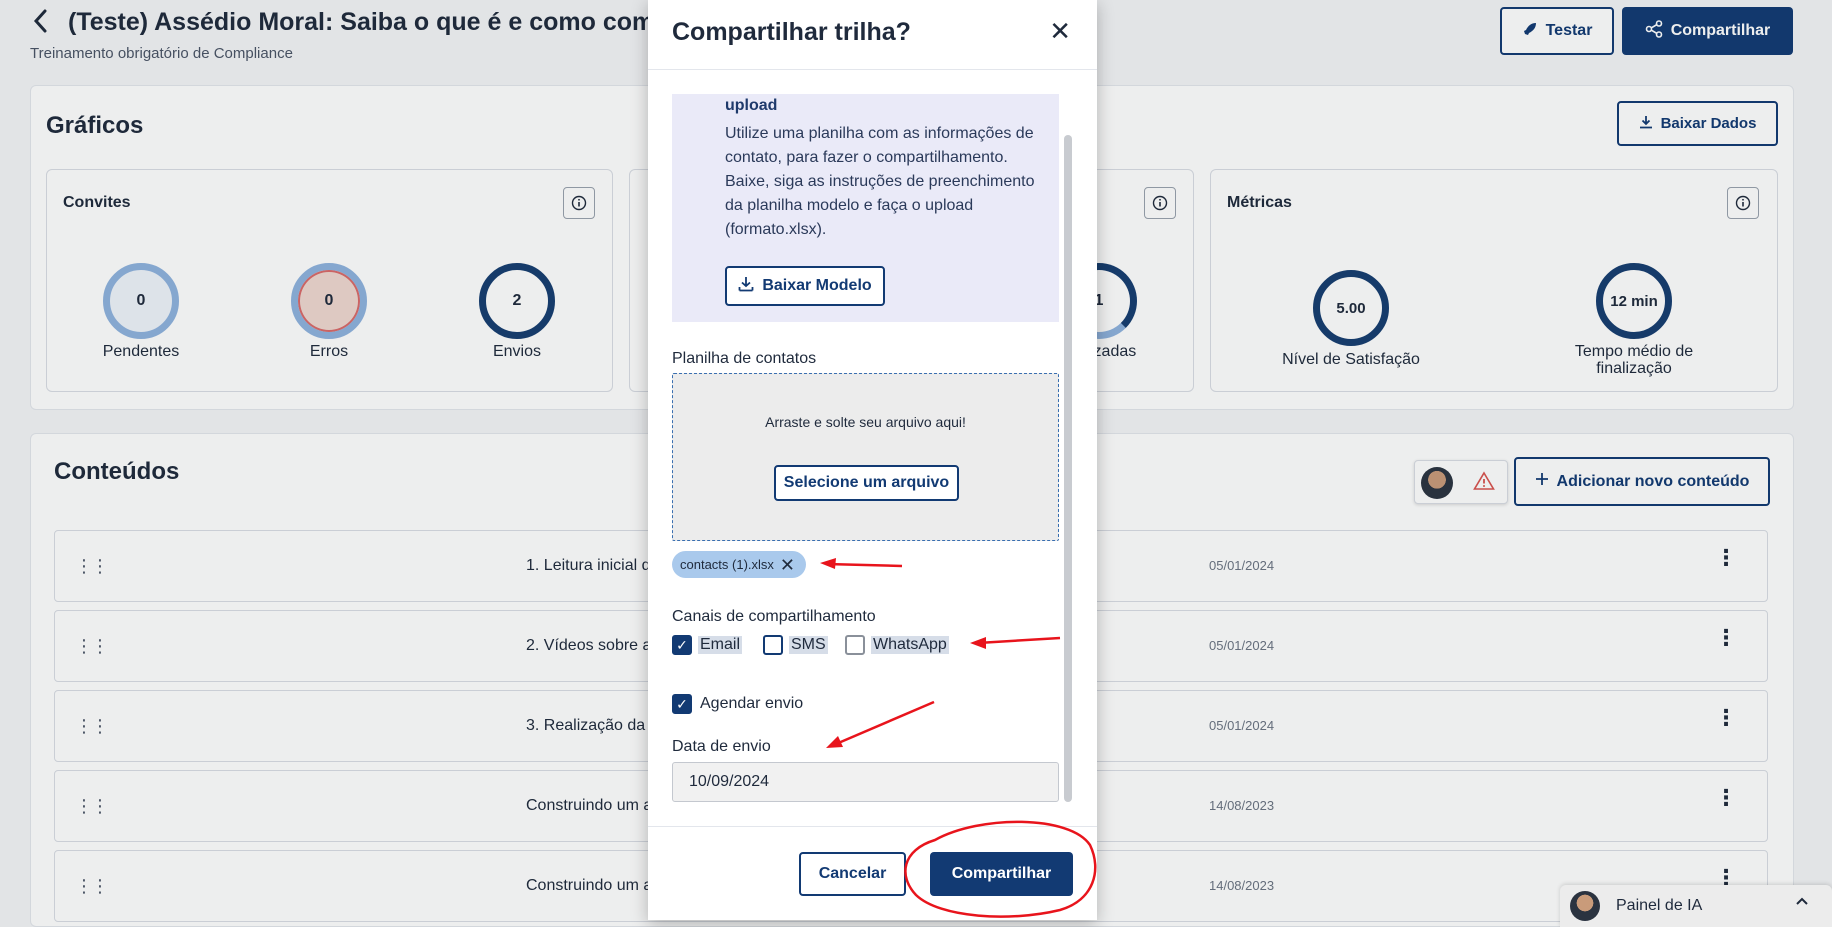 The image size is (1832, 927). Describe the element at coordinates (1585, 906) in the screenshot. I see `avatar` at that location.